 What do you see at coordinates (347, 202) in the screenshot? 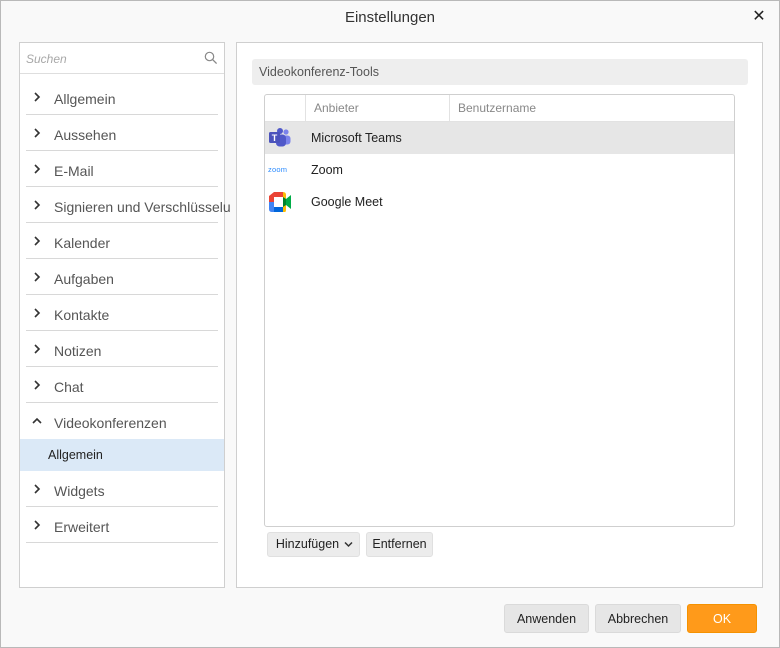
I see `provider-name: Google Meet` at bounding box center [347, 202].